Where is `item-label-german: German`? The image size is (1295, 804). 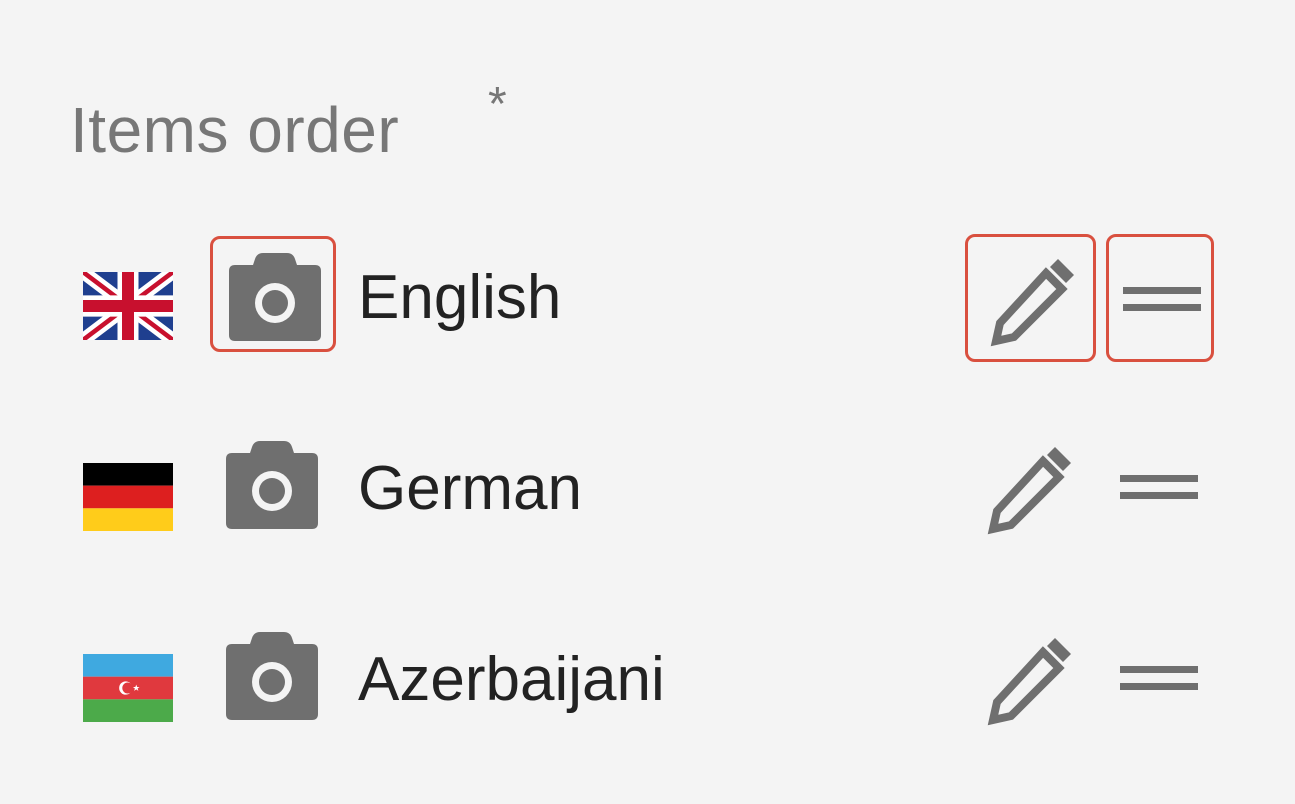 item-label-german: German is located at coordinates (470, 488).